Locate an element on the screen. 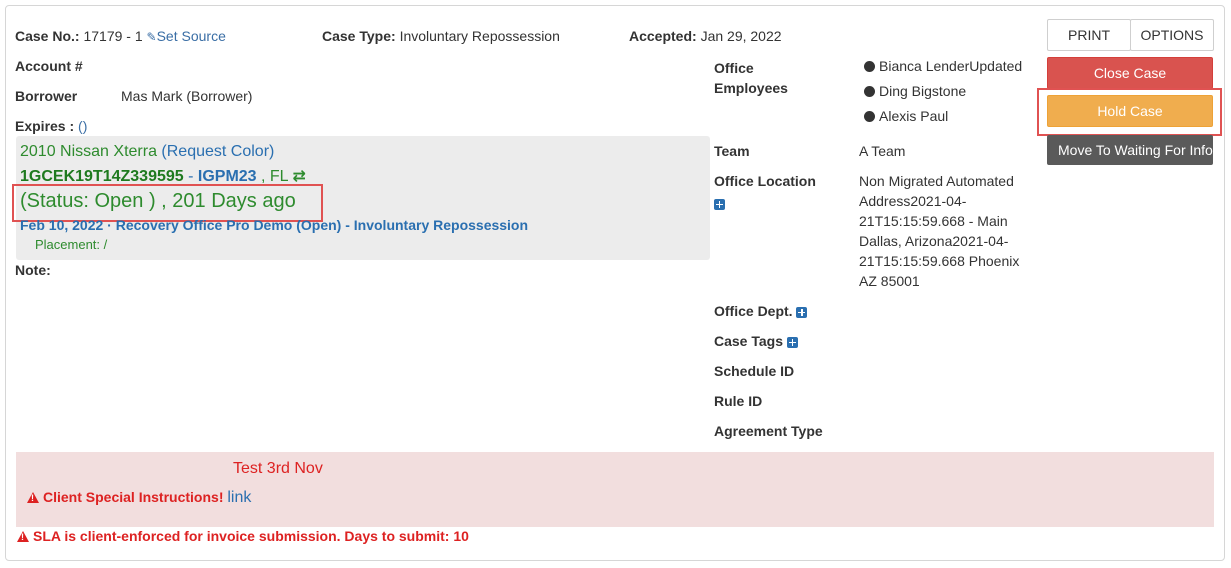 This screenshot has height=568, width=1231. employee-item: Bianca LenderUpdated is located at coordinates (943, 66).